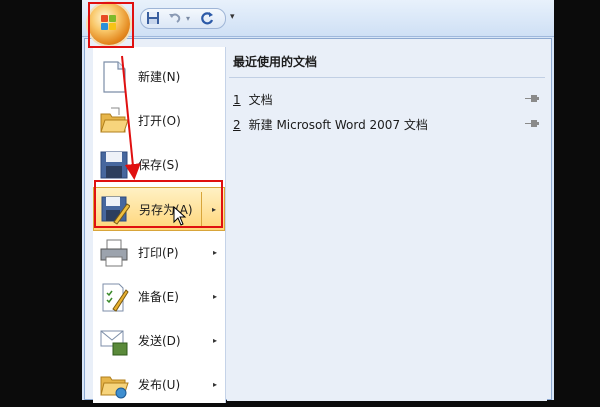 The image size is (600, 407). I want to click on publish-icon, so click(114, 385).